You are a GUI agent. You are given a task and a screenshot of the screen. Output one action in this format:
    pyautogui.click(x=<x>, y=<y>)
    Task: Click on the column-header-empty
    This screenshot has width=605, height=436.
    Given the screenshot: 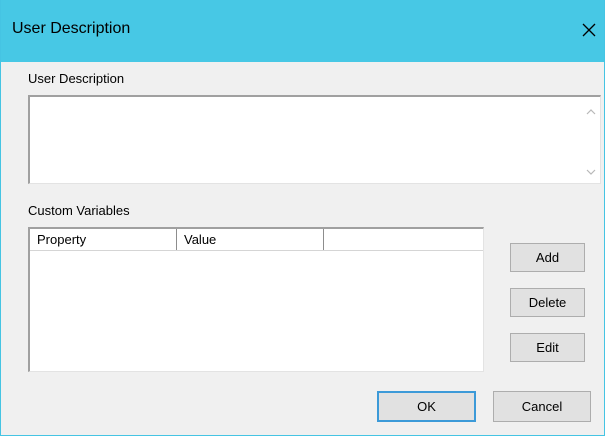 What is the action you would take?
    pyautogui.click(x=403, y=239)
    